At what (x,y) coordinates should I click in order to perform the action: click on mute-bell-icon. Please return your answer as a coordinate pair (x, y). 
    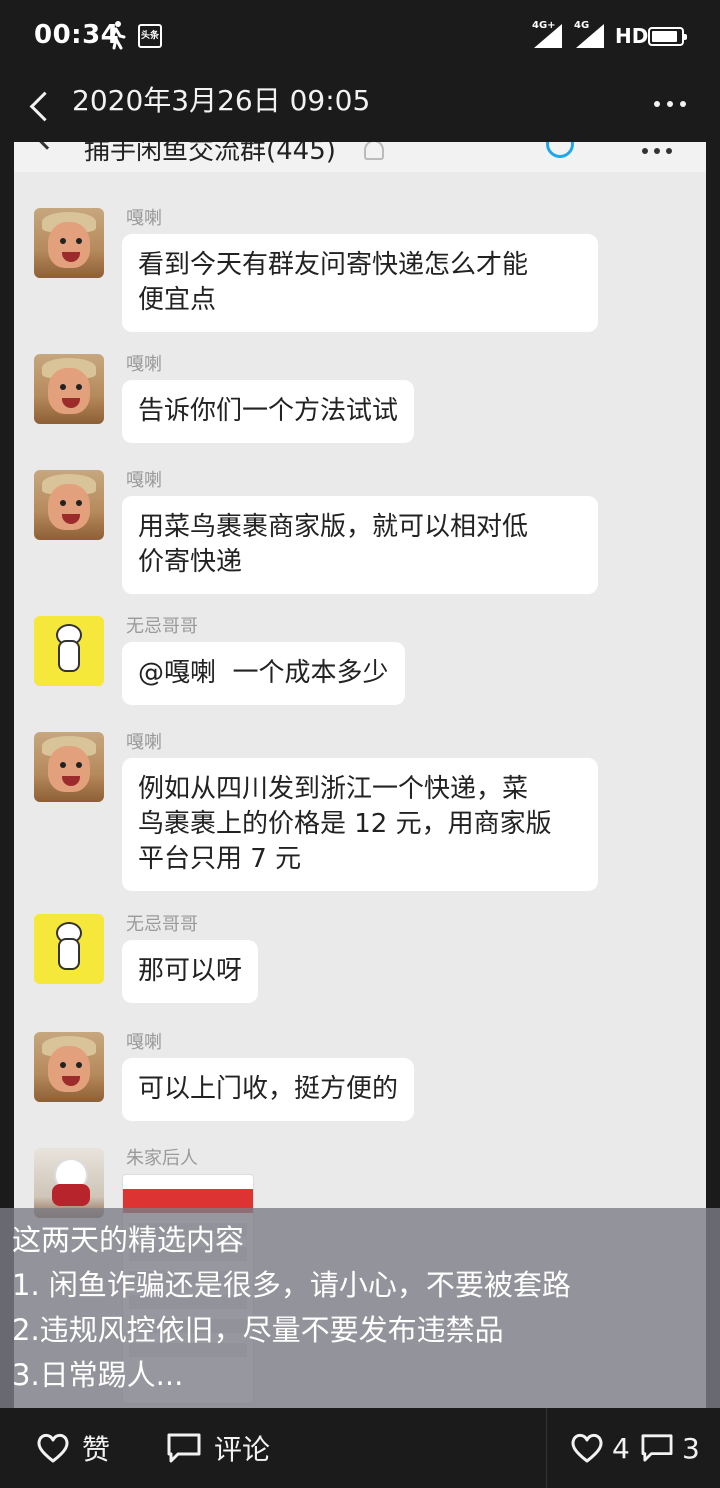
    Looking at the image, I should click on (374, 151).